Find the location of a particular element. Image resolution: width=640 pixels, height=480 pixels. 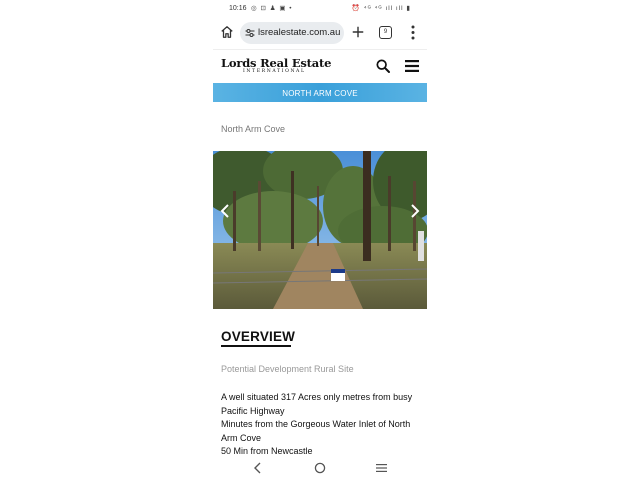

logo-name: Lords Real Estate is located at coordinates (276, 63).